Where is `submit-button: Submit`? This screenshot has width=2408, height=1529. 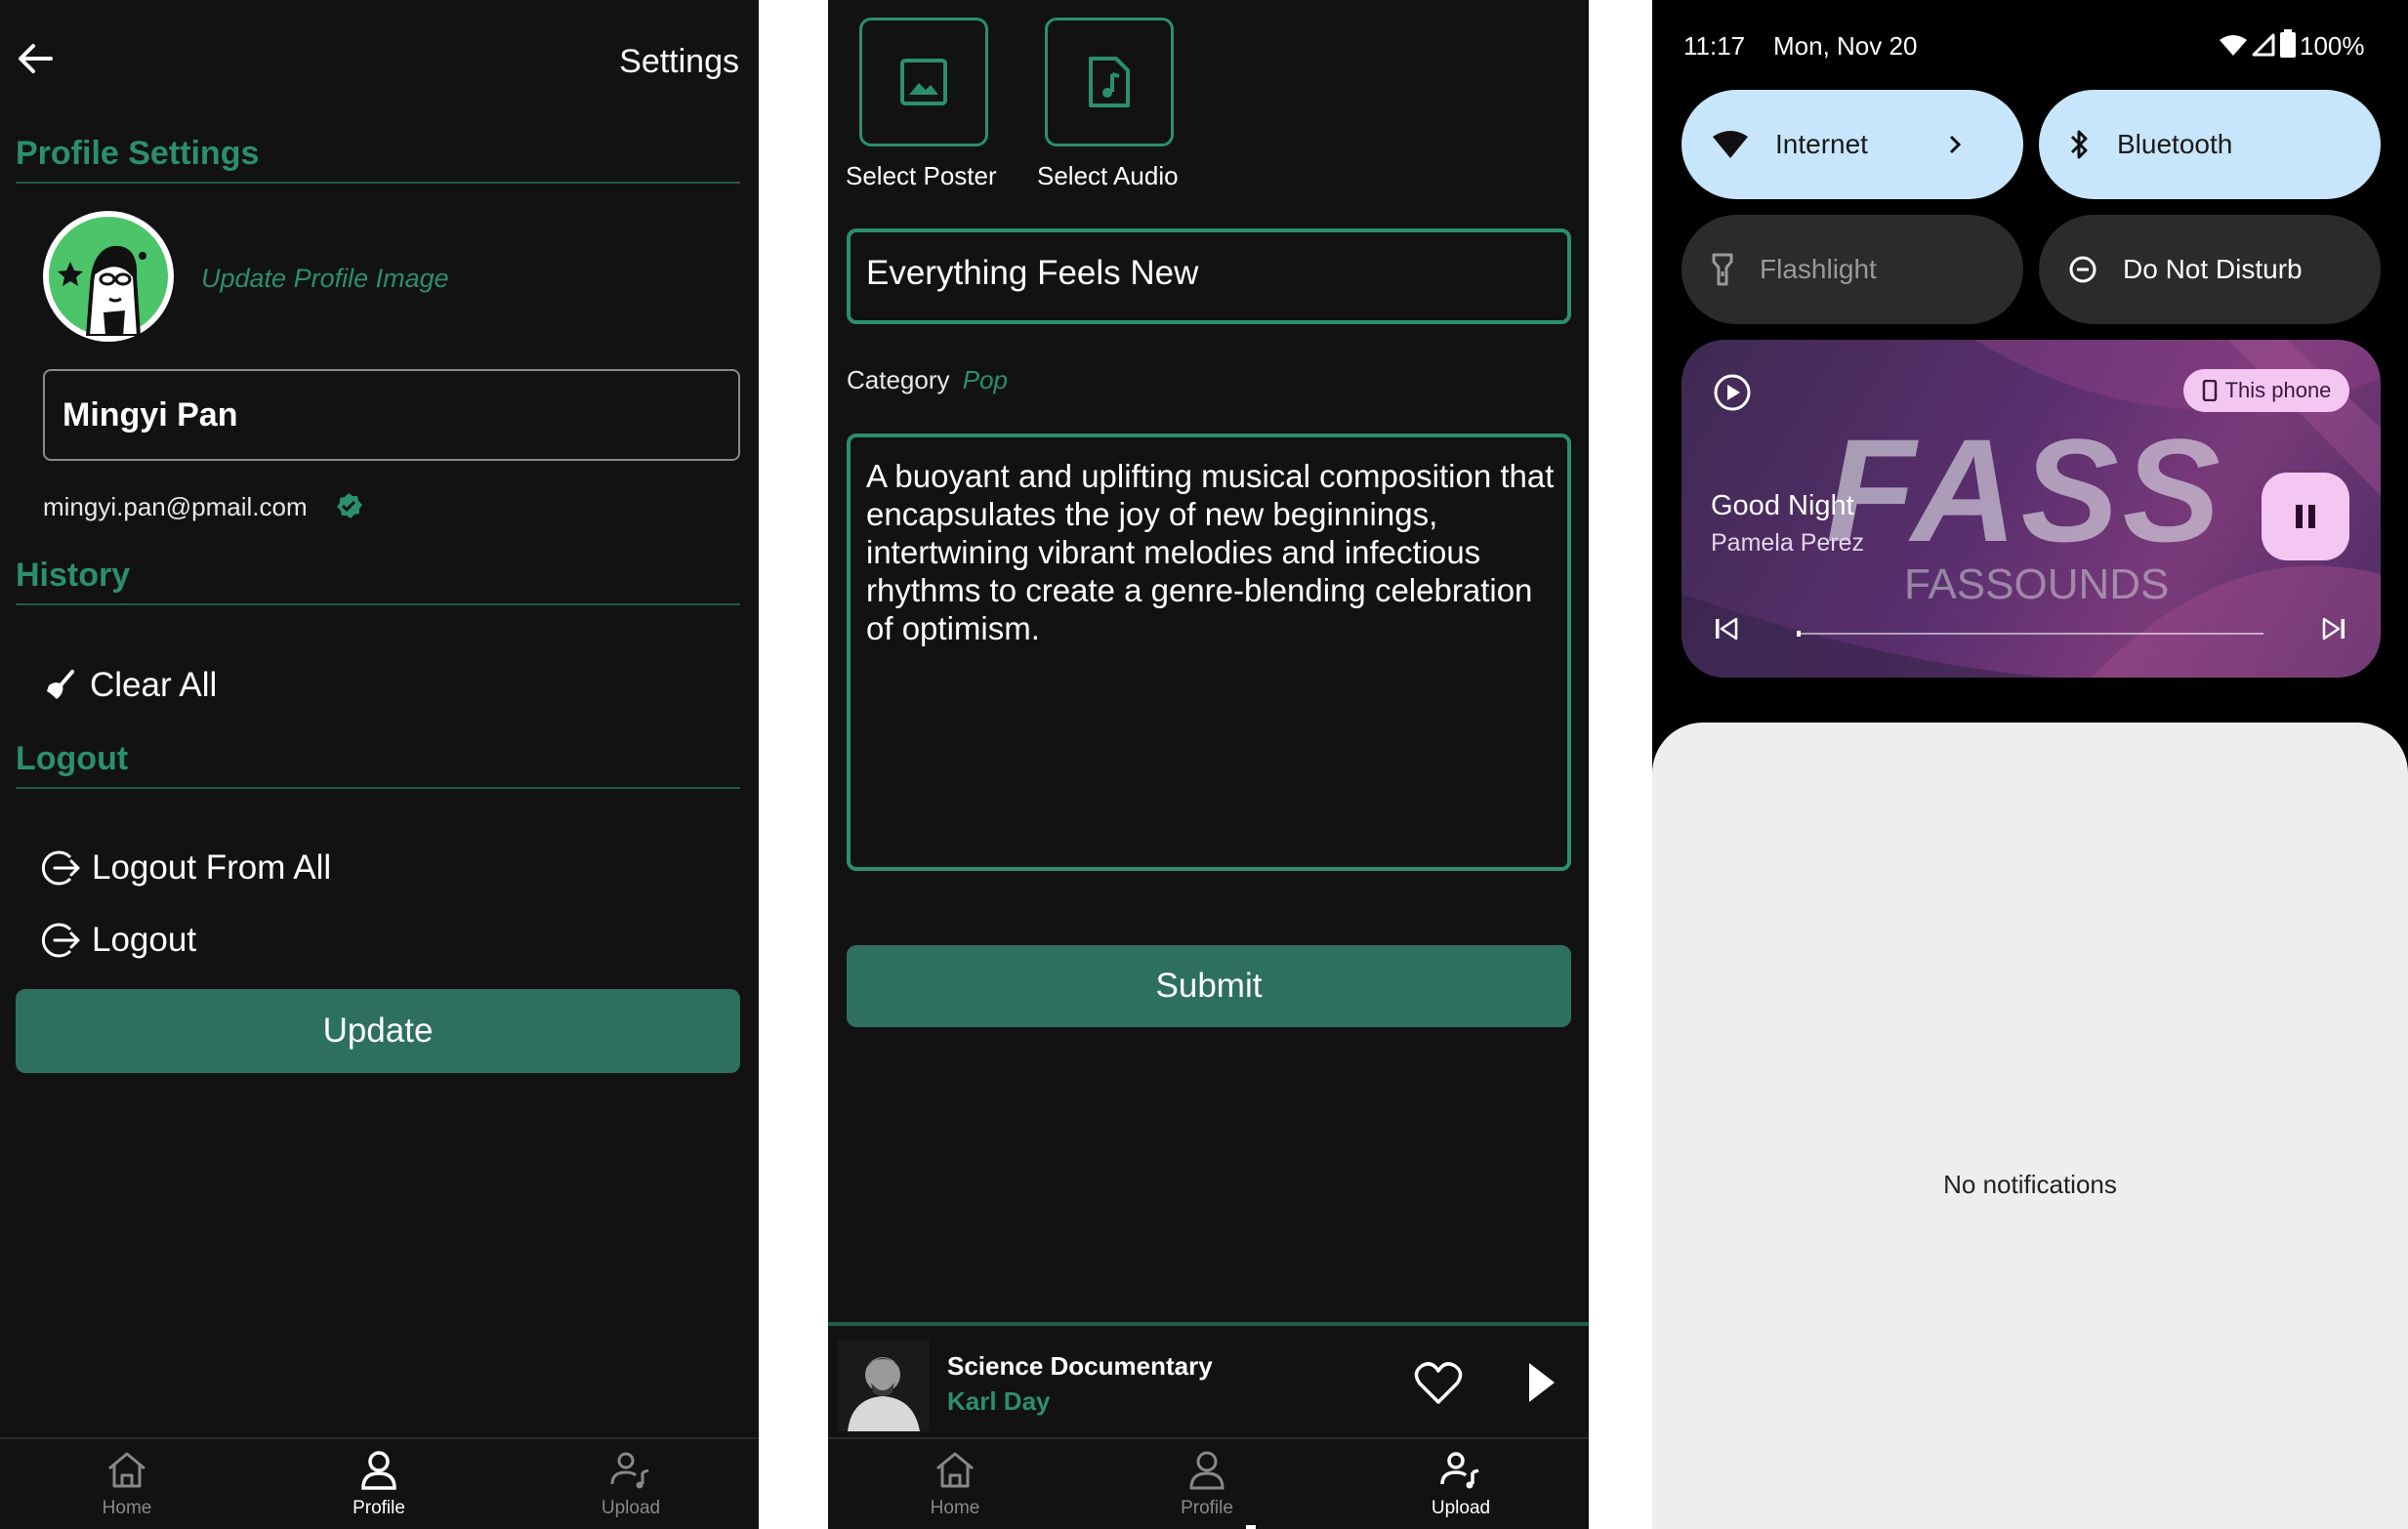
submit-button: Submit is located at coordinates (1209, 986).